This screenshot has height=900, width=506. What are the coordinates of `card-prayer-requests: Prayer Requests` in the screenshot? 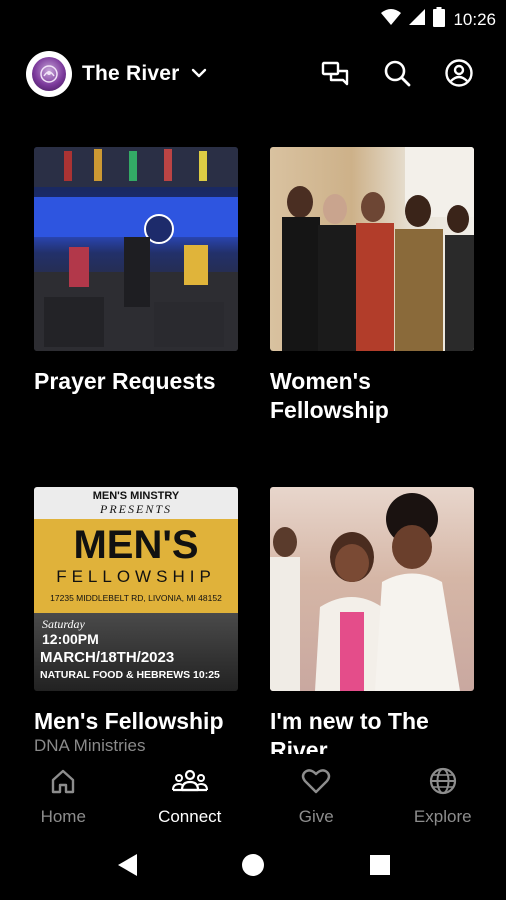 It's located at (136, 271).